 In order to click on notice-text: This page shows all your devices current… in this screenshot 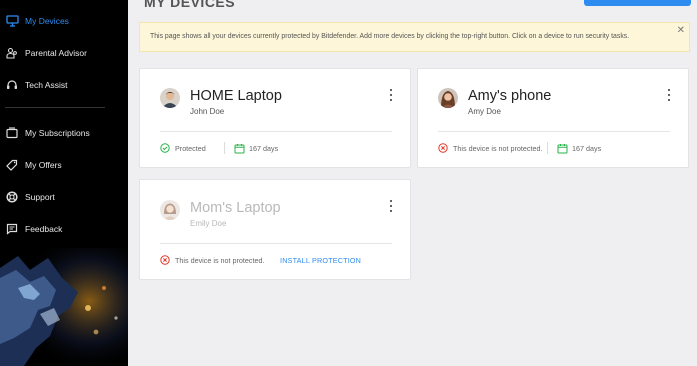, I will do `click(390, 36)`.